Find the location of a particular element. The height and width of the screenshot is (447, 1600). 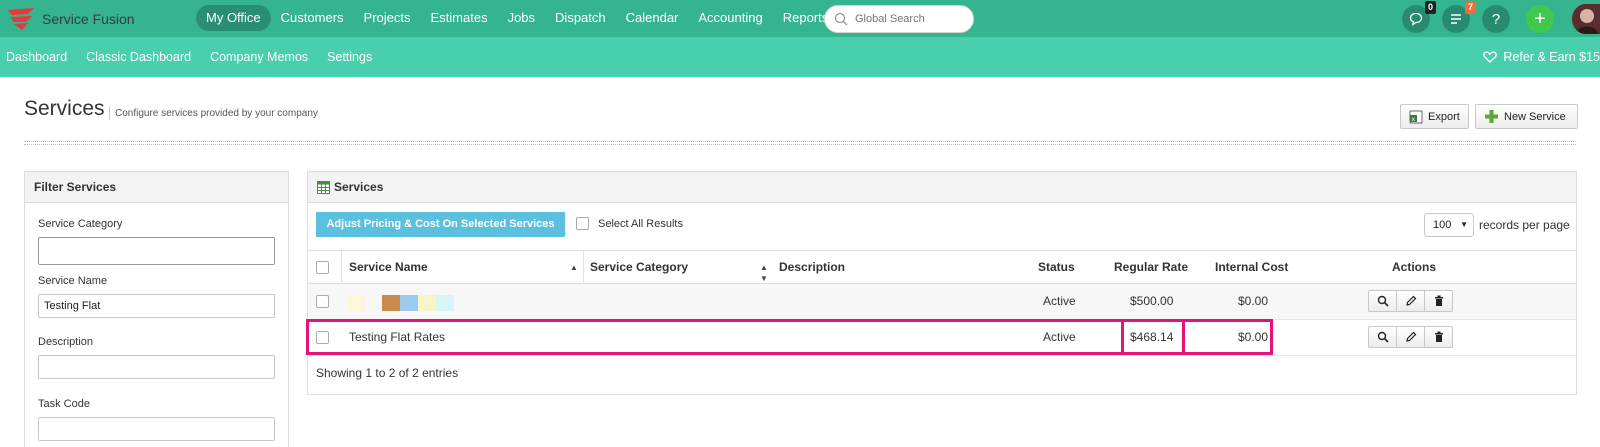

page-title: Services is located at coordinates (64, 108).